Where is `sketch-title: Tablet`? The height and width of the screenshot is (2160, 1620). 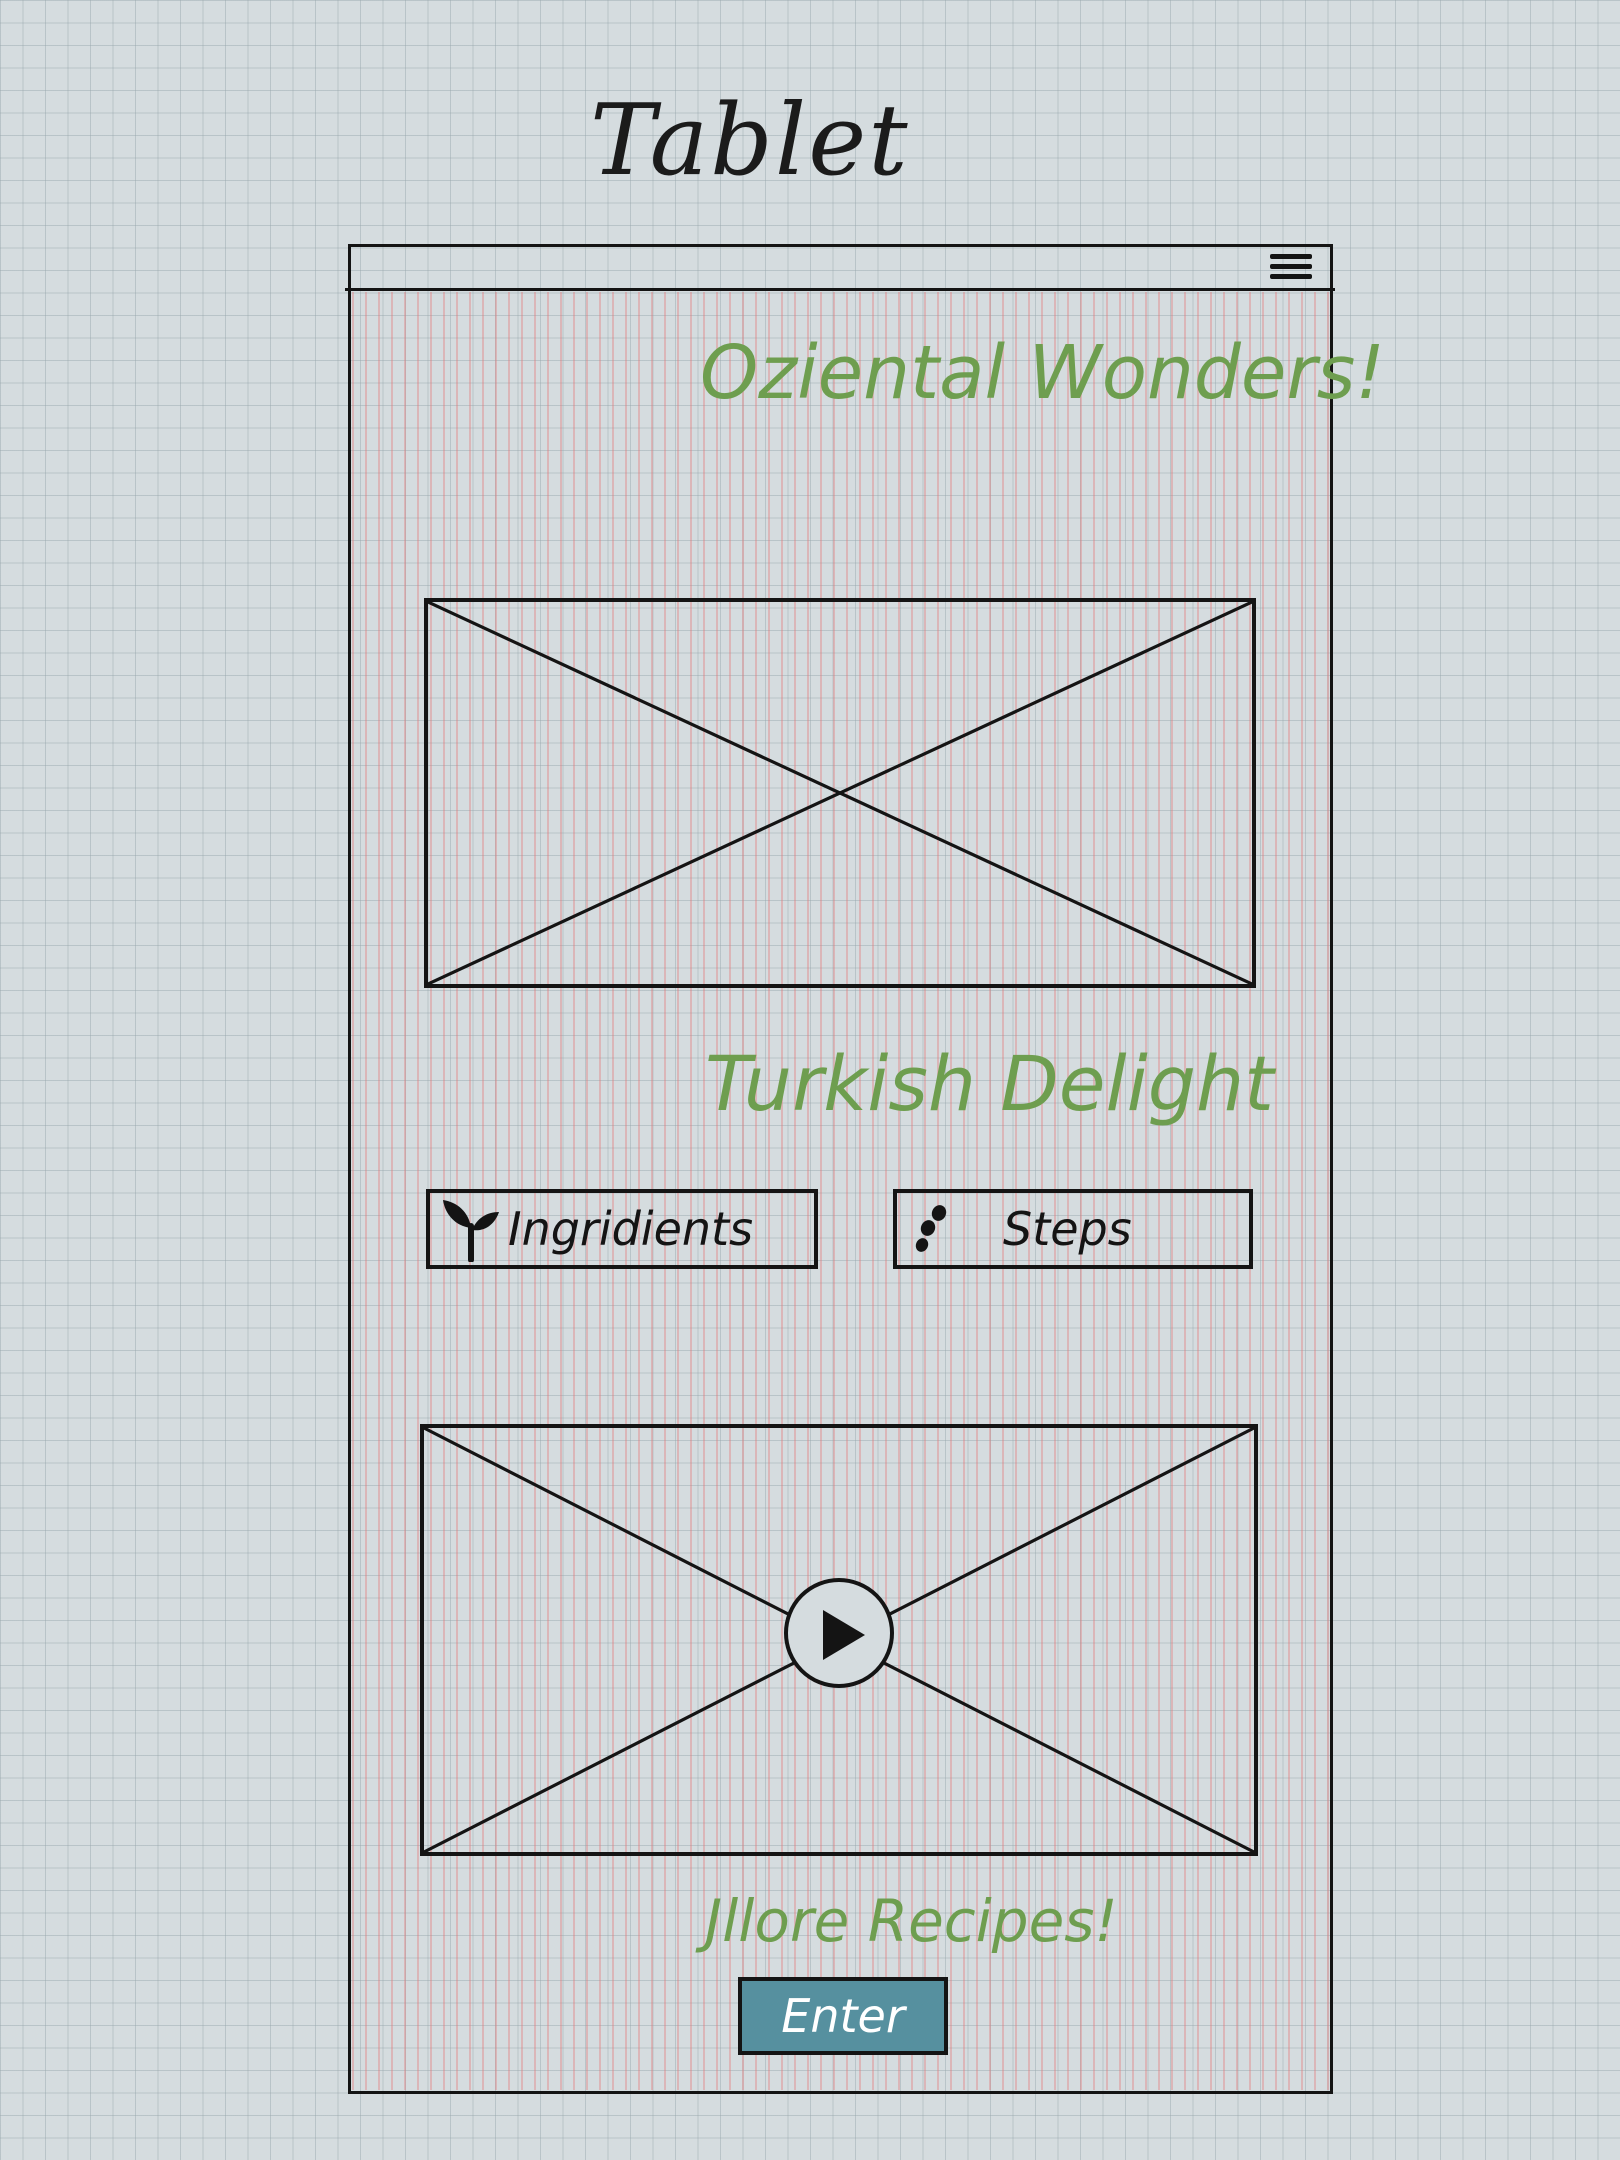
sketch-title: Tablet is located at coordinates (750, 141).